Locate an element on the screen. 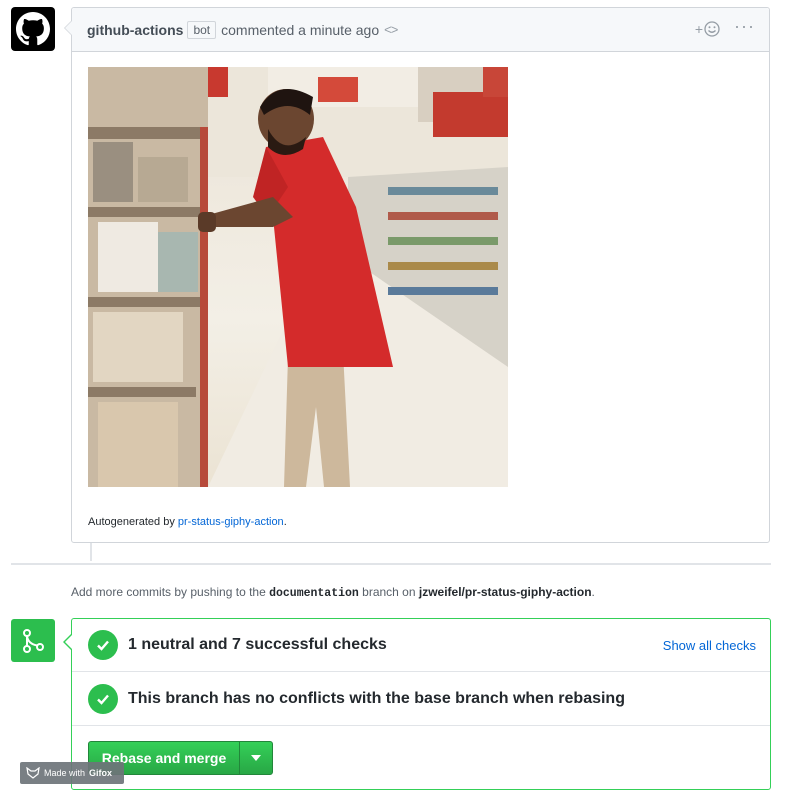 The image size is (787, 805). footnote-suffix: . is located at coordinates (285, 522).